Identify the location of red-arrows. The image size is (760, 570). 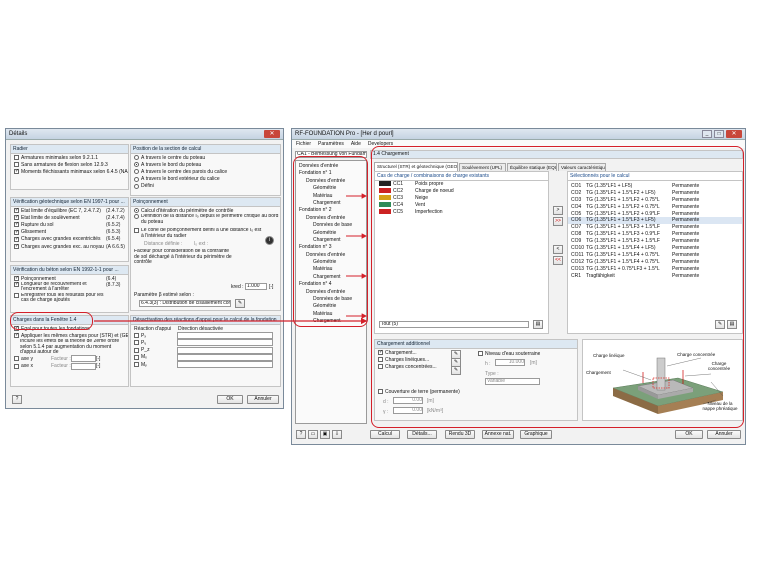
(231, 259).